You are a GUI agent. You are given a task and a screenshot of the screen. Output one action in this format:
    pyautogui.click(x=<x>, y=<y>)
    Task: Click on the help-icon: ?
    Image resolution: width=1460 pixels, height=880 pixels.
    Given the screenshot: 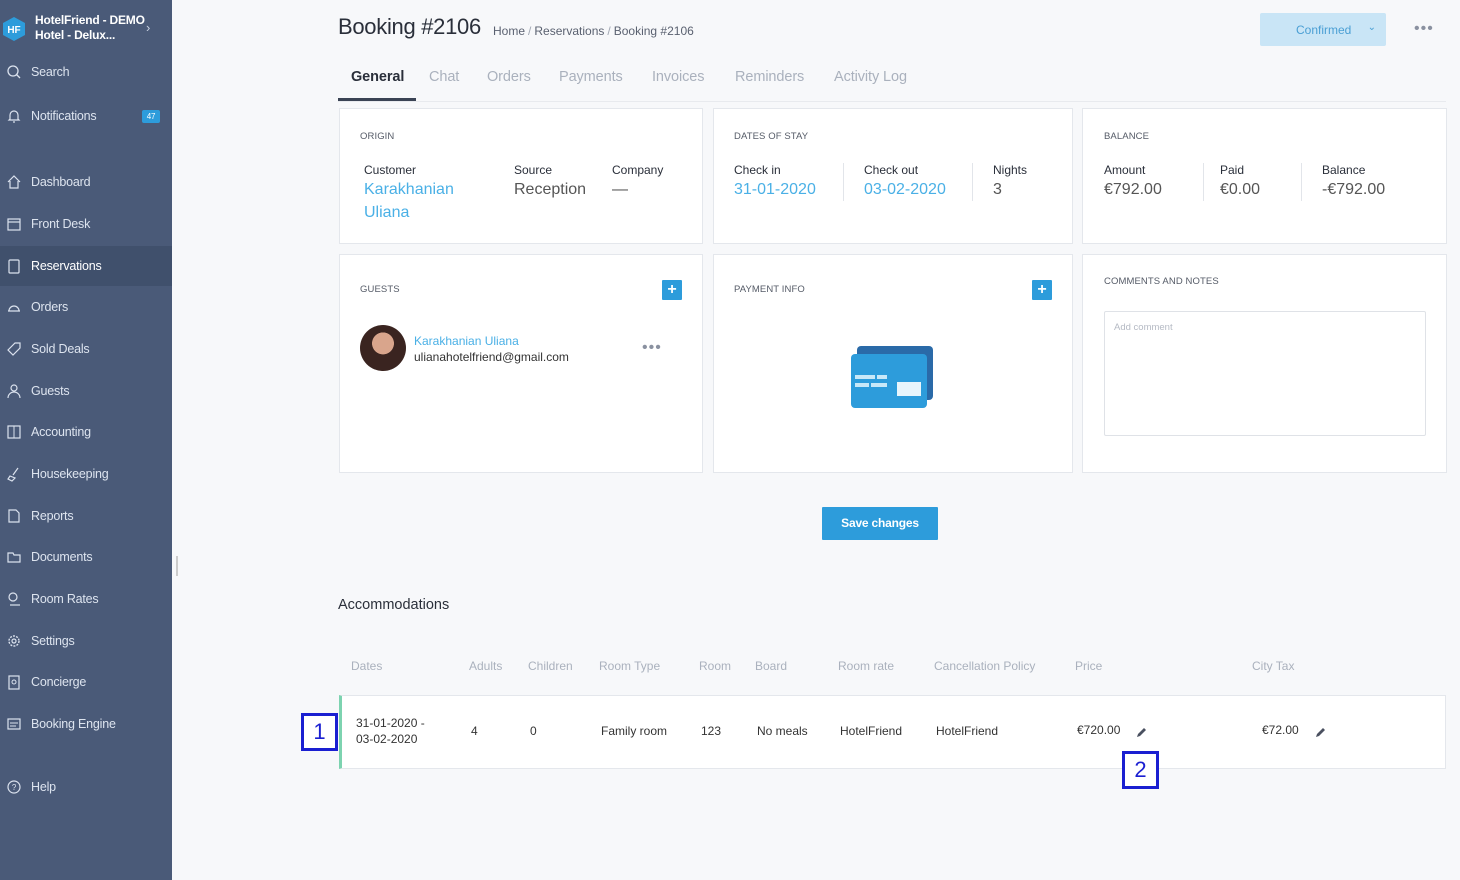 What is the action you would take?
    pyautogui.click(x=14, y=787)
    